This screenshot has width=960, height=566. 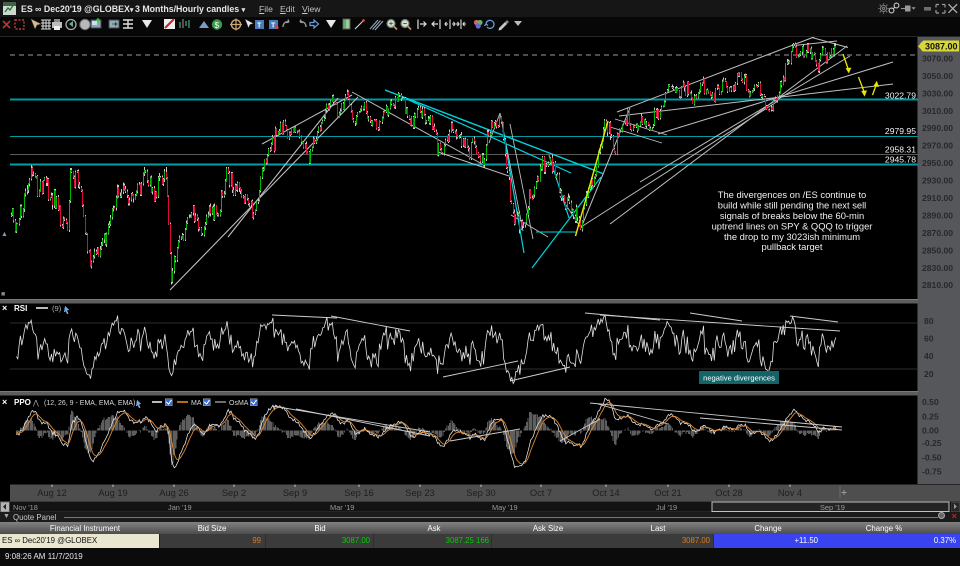 What do you see at coordinates (89, 403) in the screenshot?
I see `svg-text: (12, 26, 9 - EMA, EMA, EMA)` at bounding box center [89, 403].